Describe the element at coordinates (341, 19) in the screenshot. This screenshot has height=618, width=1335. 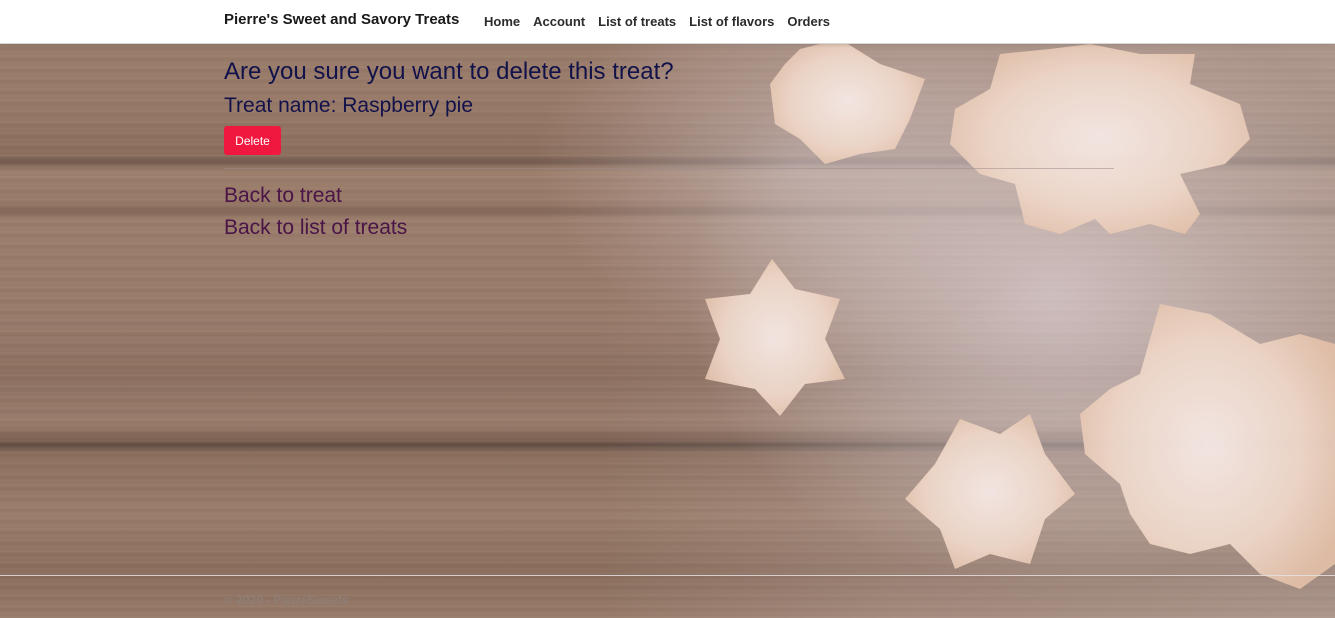
I see `brand-link: Pierre's Sweet and Savory Treats` at that location.